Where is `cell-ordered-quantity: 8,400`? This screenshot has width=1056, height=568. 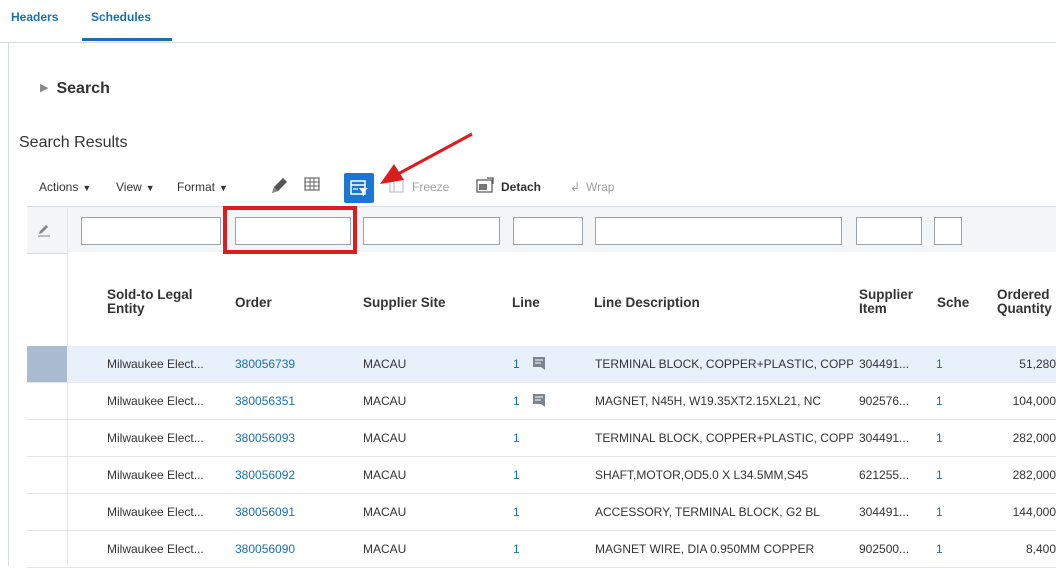
cell-ordered-quantity: 8,400 is located at coordinates (1040, 549).